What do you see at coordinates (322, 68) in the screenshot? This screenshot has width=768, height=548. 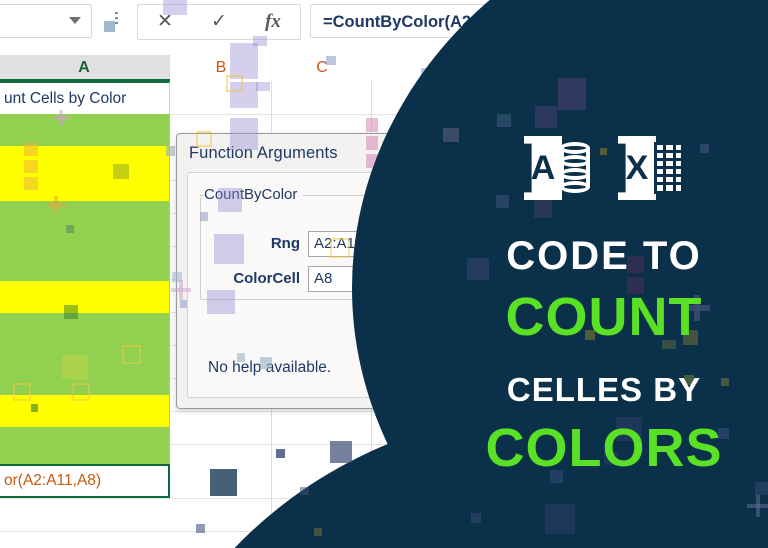 I see `column-header-c: C` at bounding box center [322, 68].